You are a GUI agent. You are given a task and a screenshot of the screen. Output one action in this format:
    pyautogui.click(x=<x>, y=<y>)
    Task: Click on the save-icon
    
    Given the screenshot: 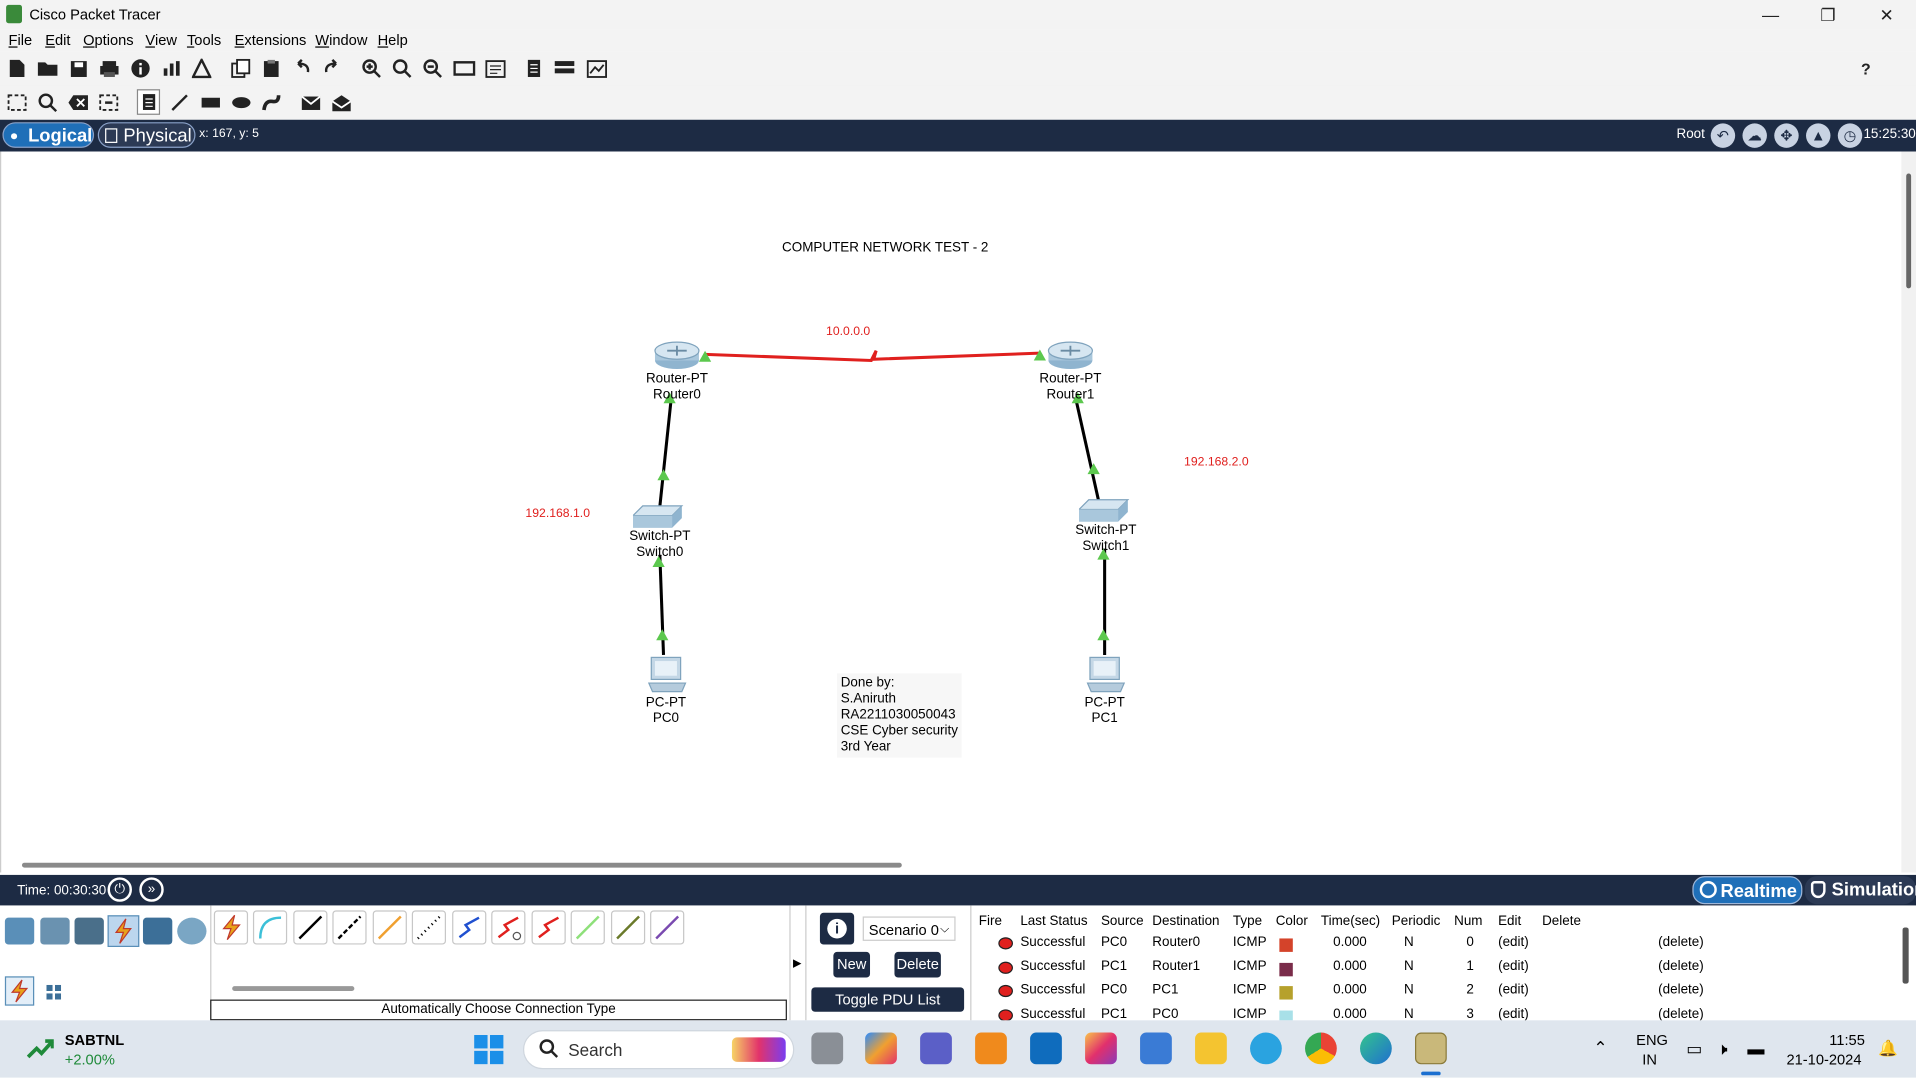 What is the action you would take?
    pyautogui.click(x=78, y=68)
    